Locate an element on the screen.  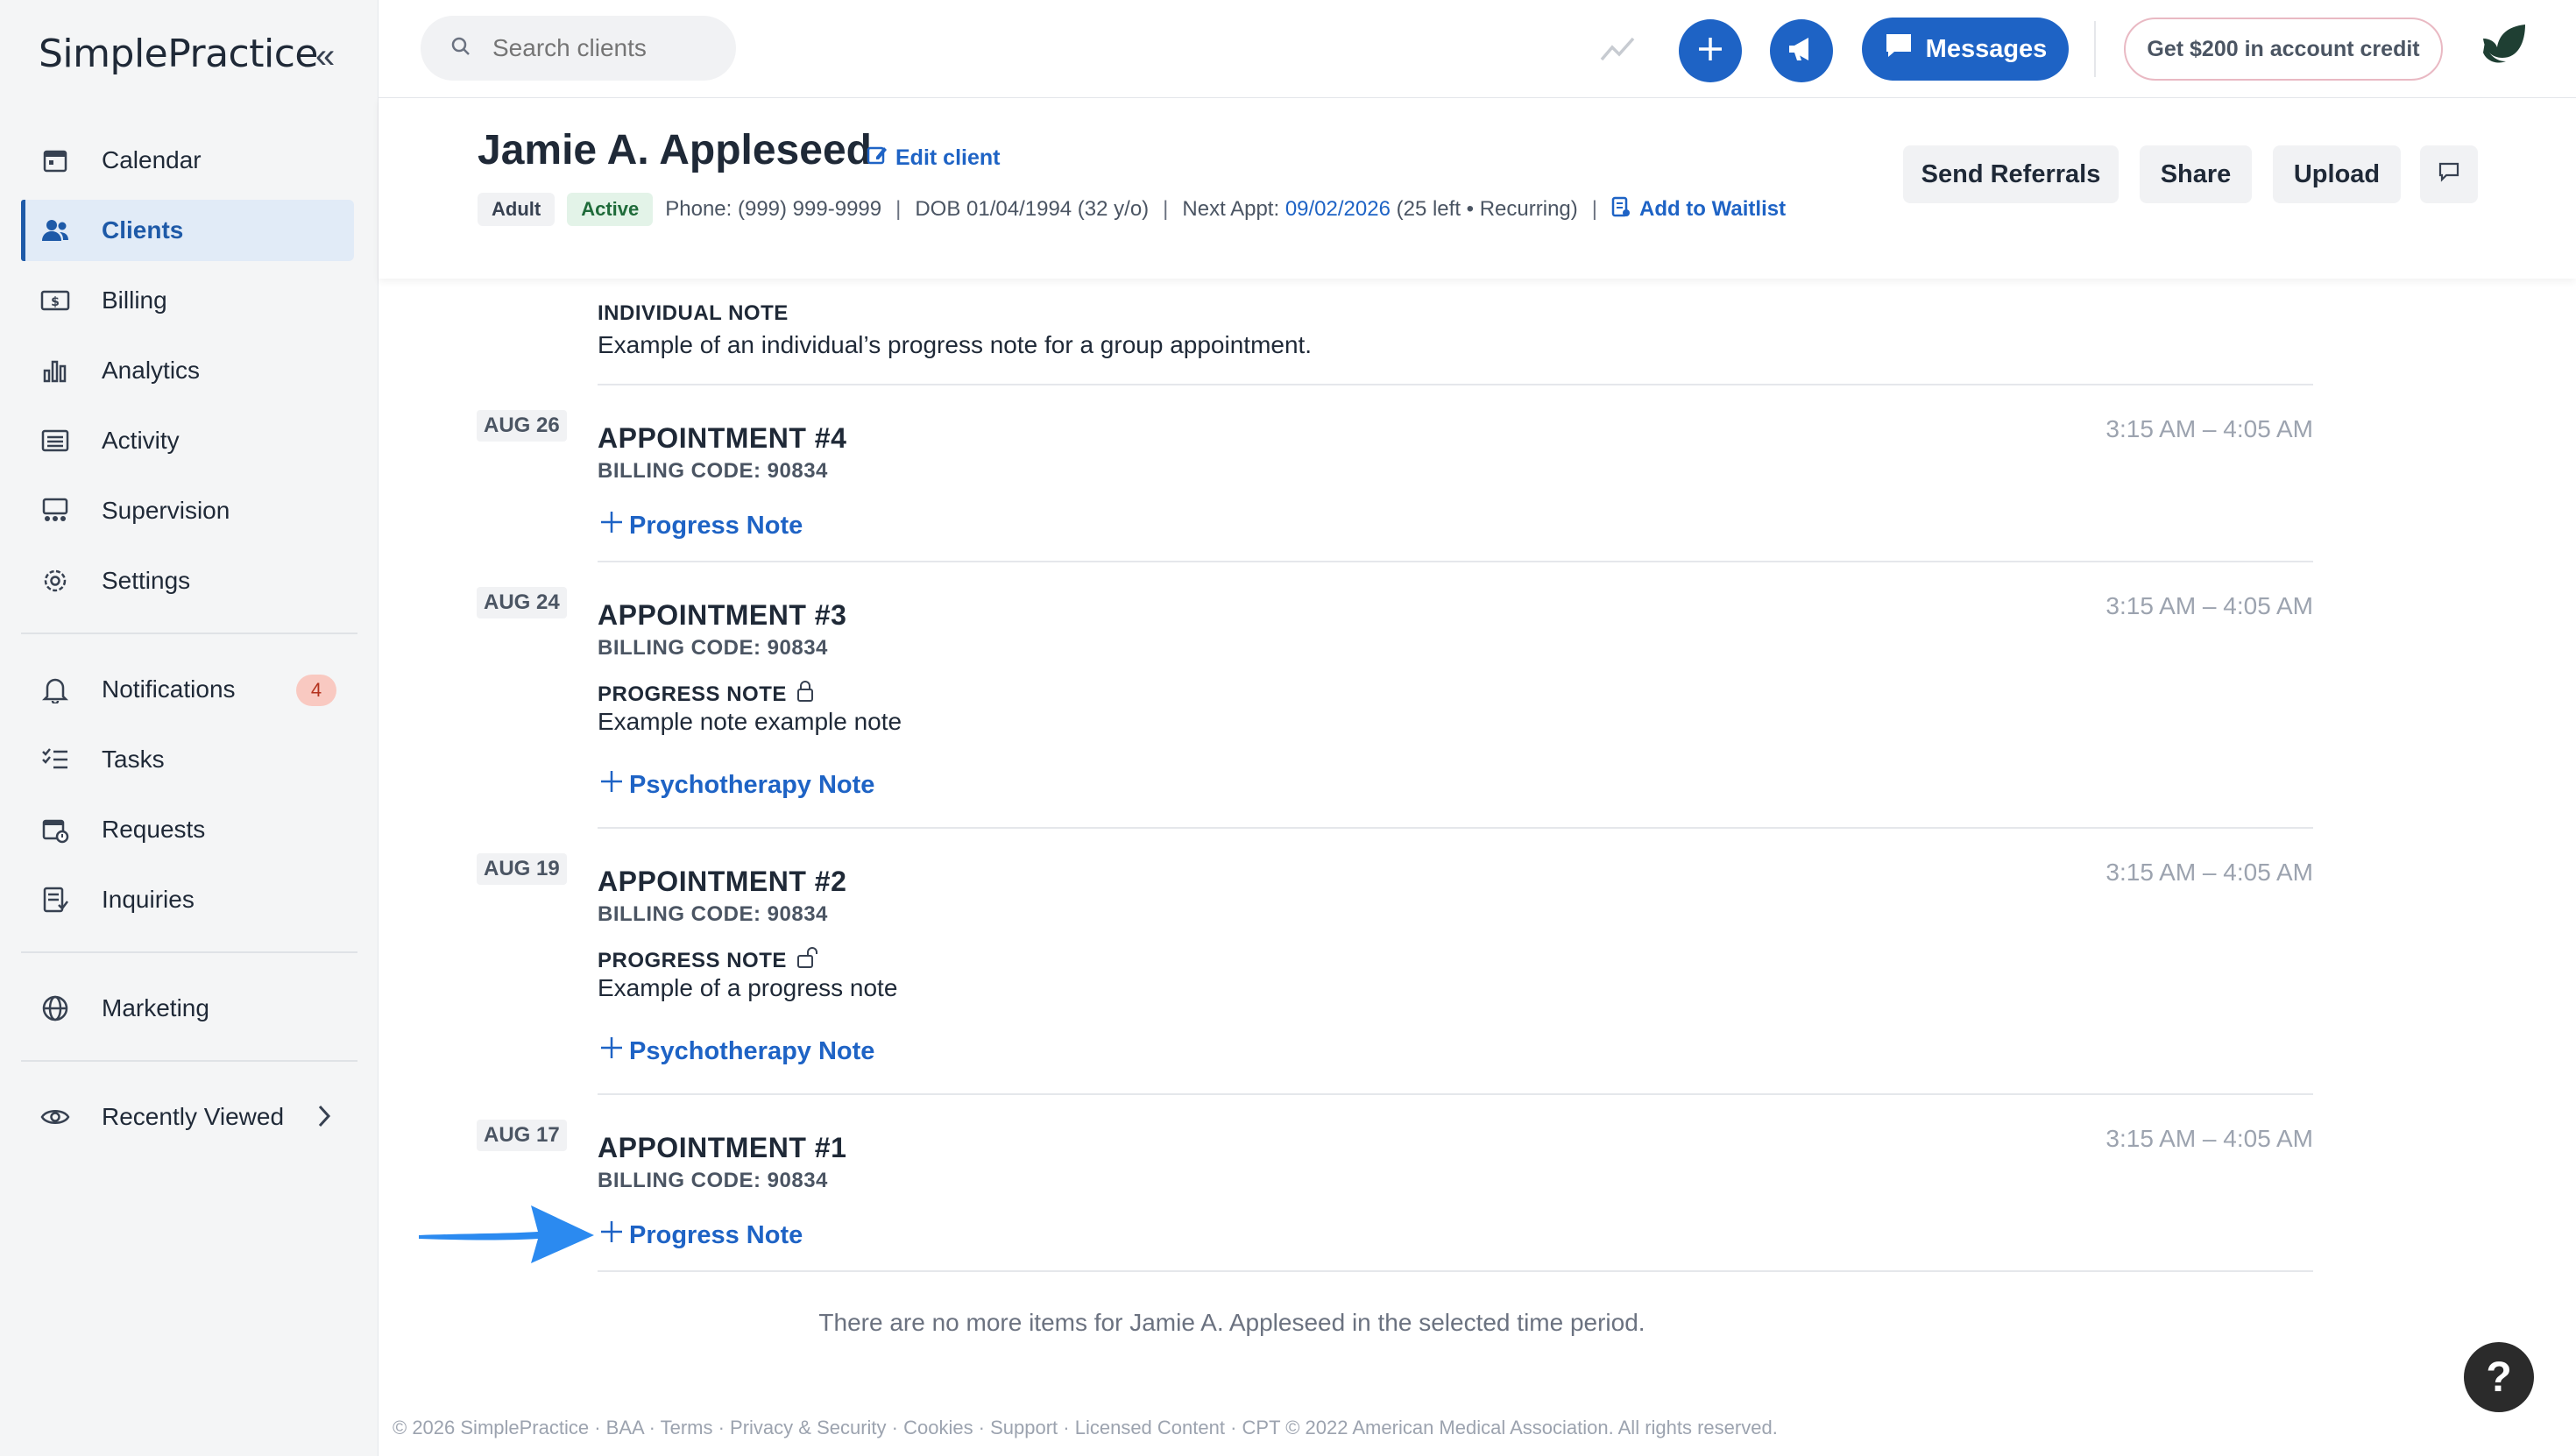
sidebar-item-clients: Clients is located at coordinates (187, 230).